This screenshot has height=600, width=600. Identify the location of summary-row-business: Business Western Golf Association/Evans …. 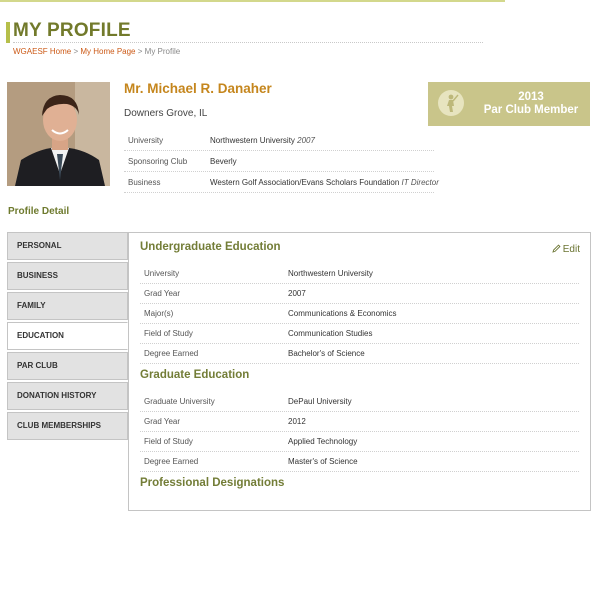
(281, 182).